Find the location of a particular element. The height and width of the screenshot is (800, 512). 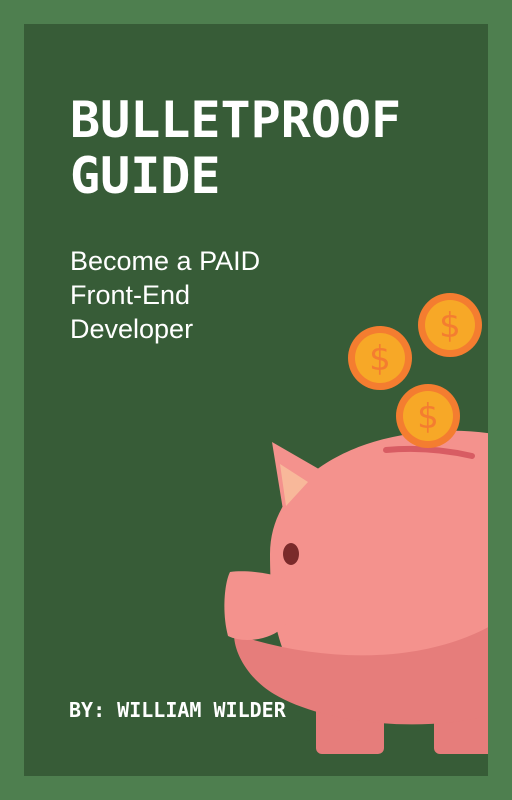

book-subtitle: Become a PAID Front-End Developer is located at coordinates (220, 295).